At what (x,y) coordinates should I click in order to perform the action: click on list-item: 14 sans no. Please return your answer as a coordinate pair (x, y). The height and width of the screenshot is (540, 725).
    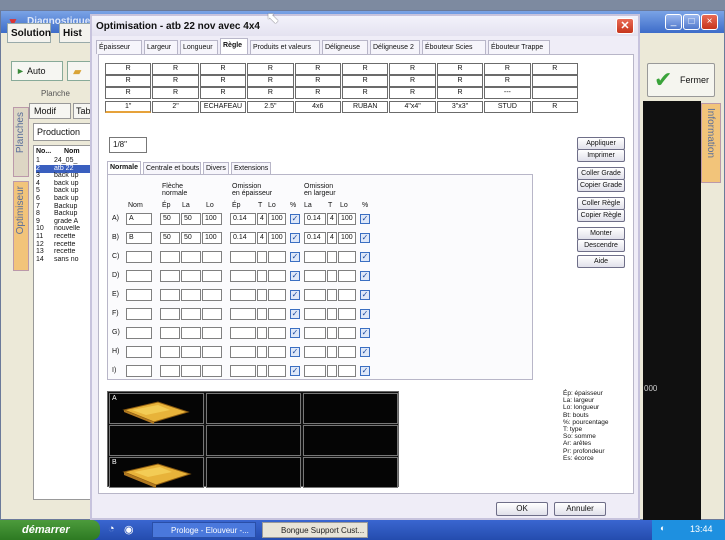
    Looking at the image, I should click on (65, 260).